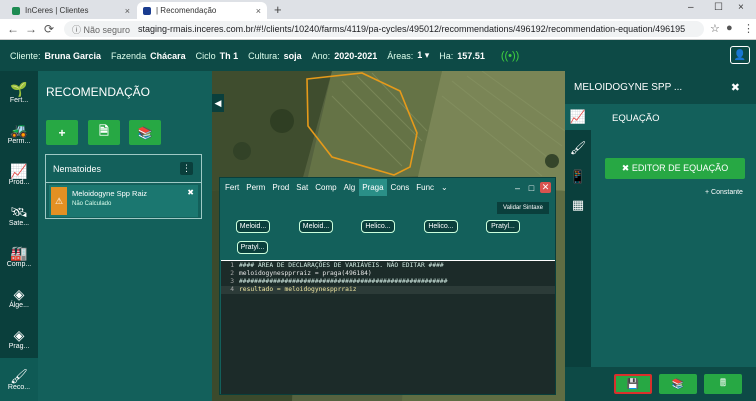 The height and width of the screenshot is (401, 756). I want to click on browser-menu-icon: ⋮, so click(748, 28).